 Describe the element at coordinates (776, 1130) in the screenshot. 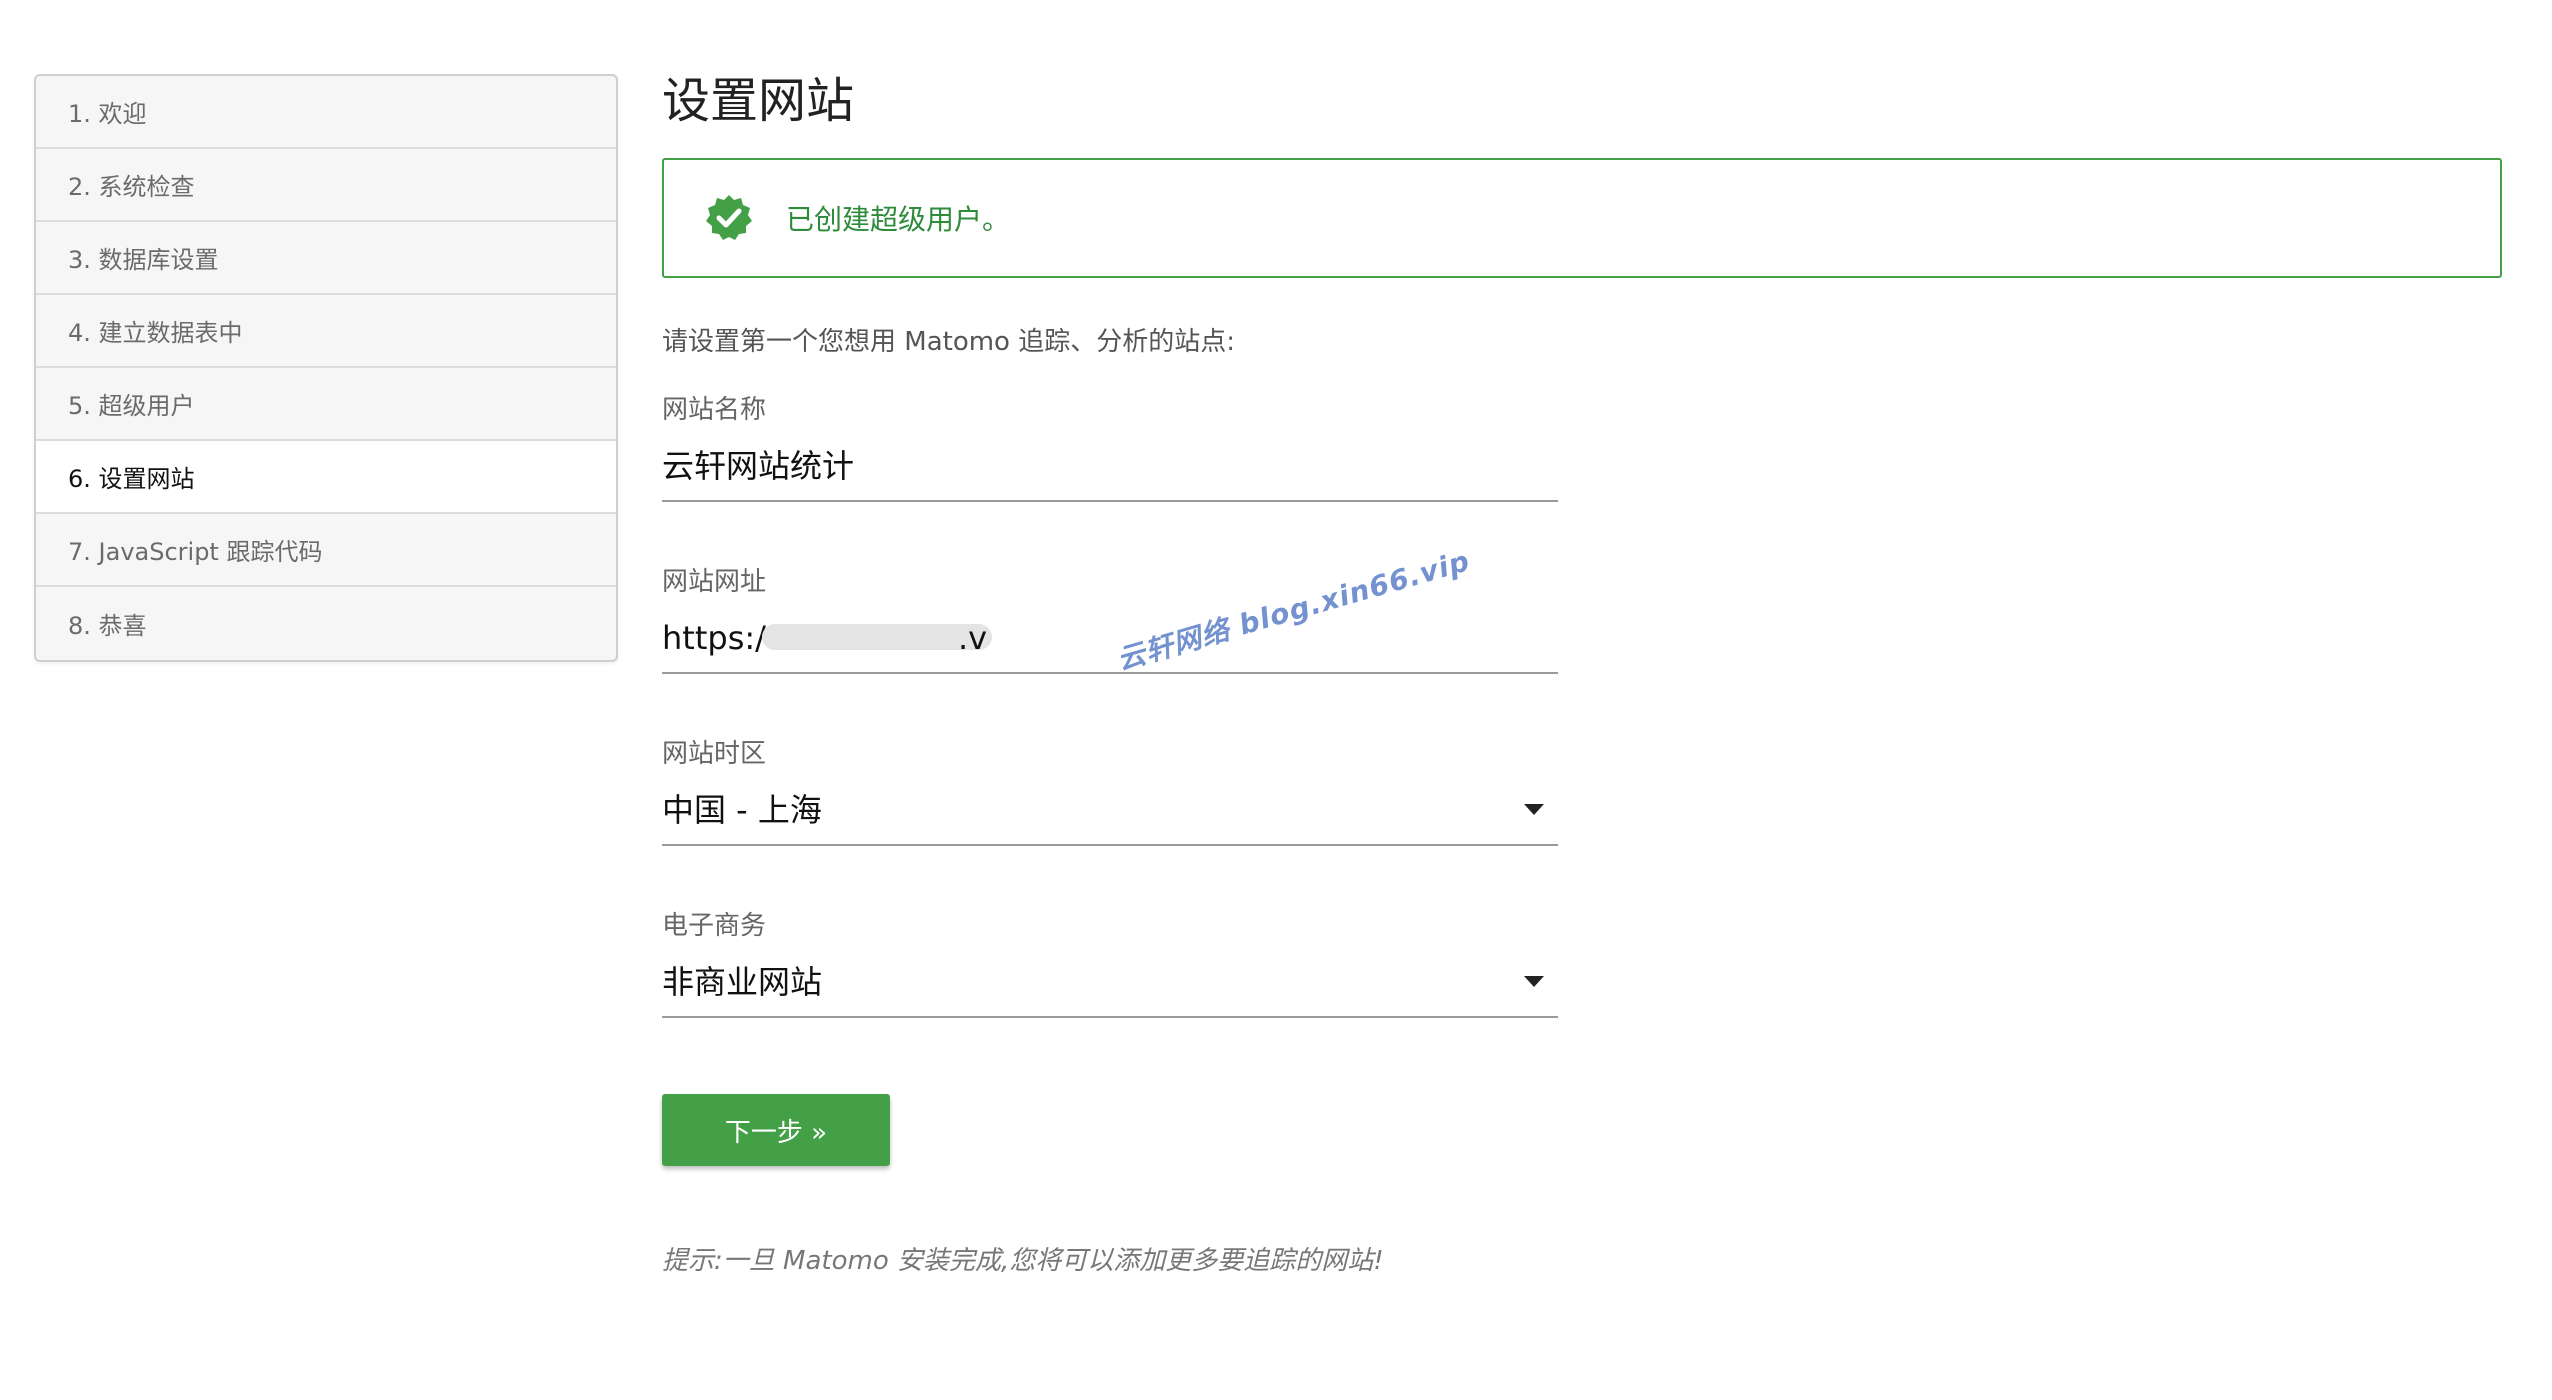

I see `next-button: 下一步 »` at that location.